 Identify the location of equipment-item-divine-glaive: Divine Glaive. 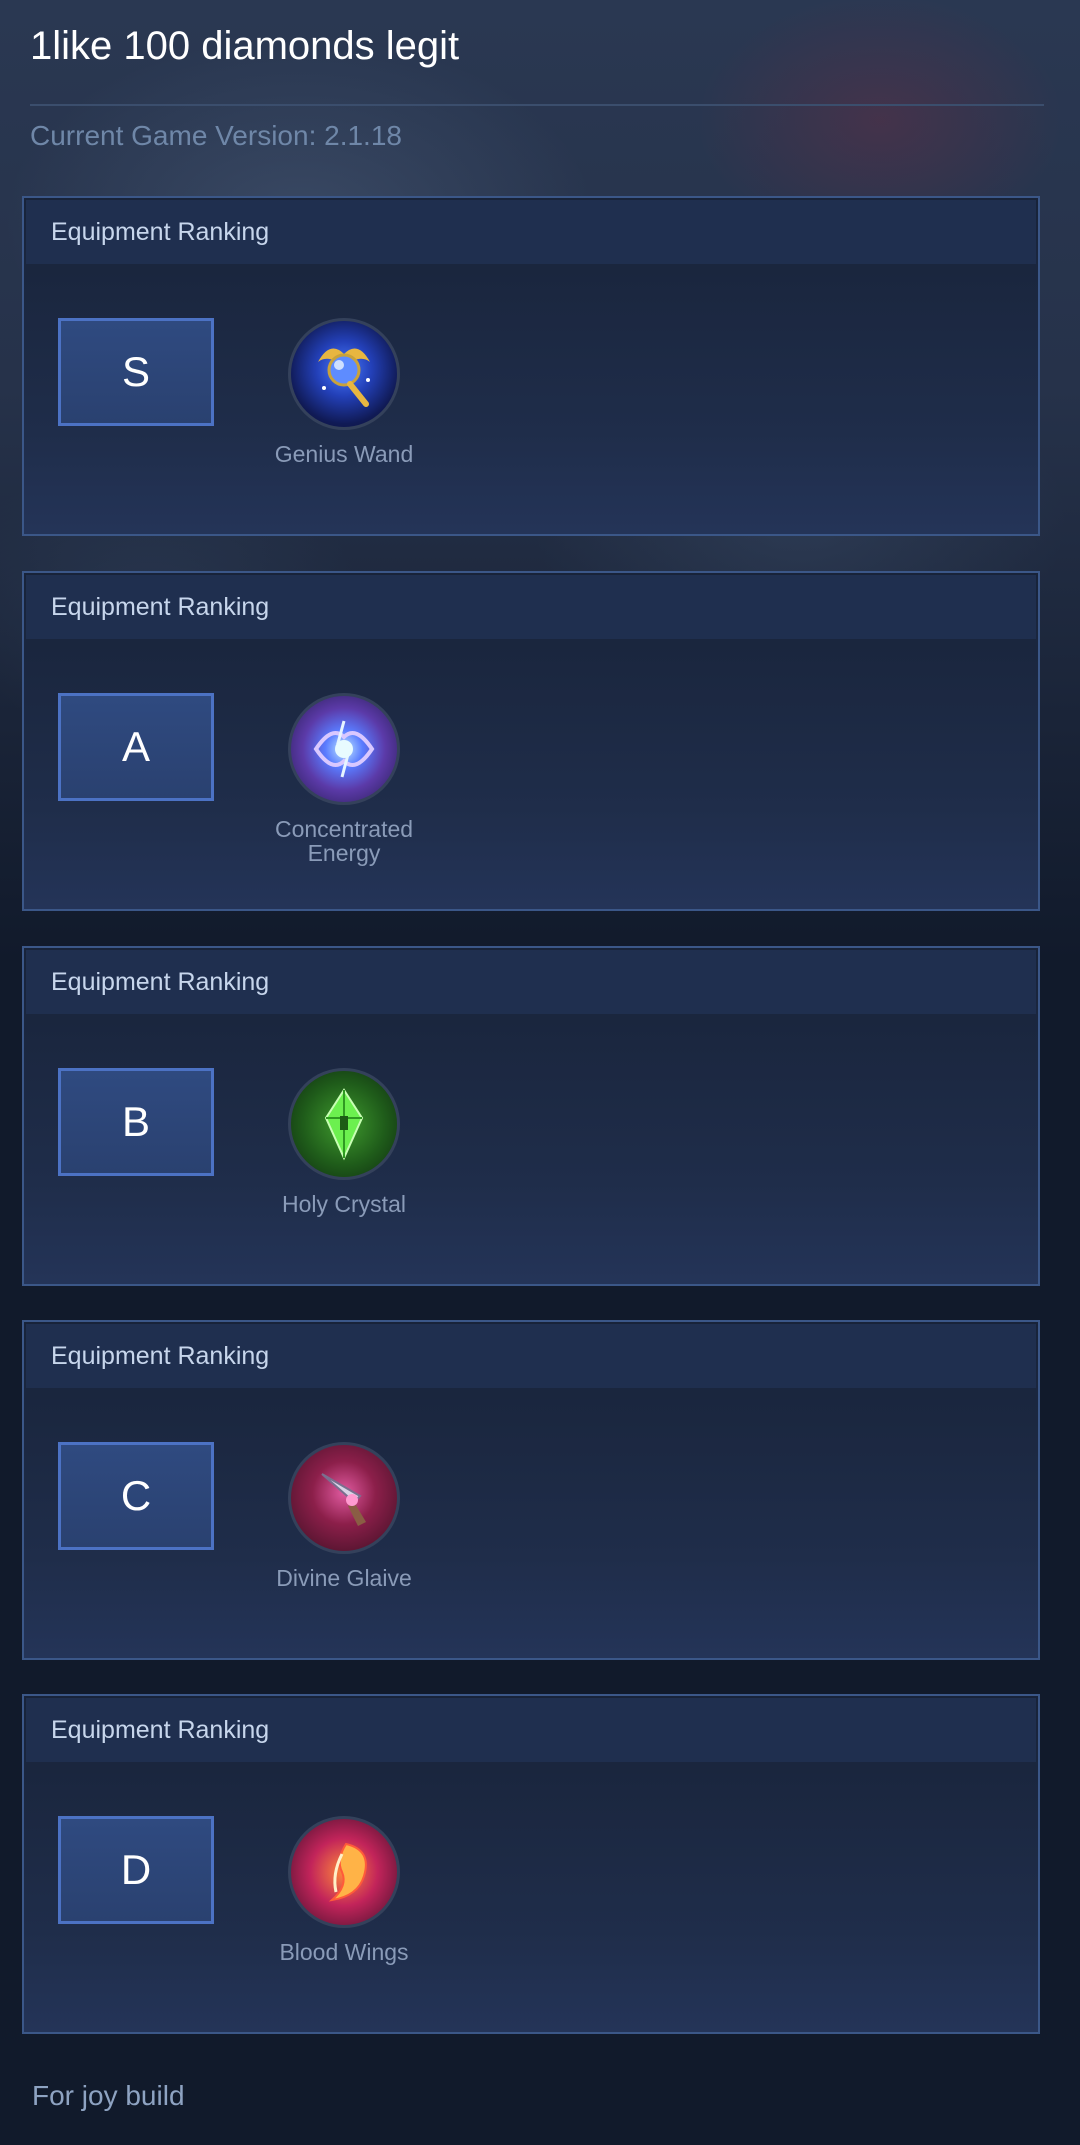
(344, 1516).